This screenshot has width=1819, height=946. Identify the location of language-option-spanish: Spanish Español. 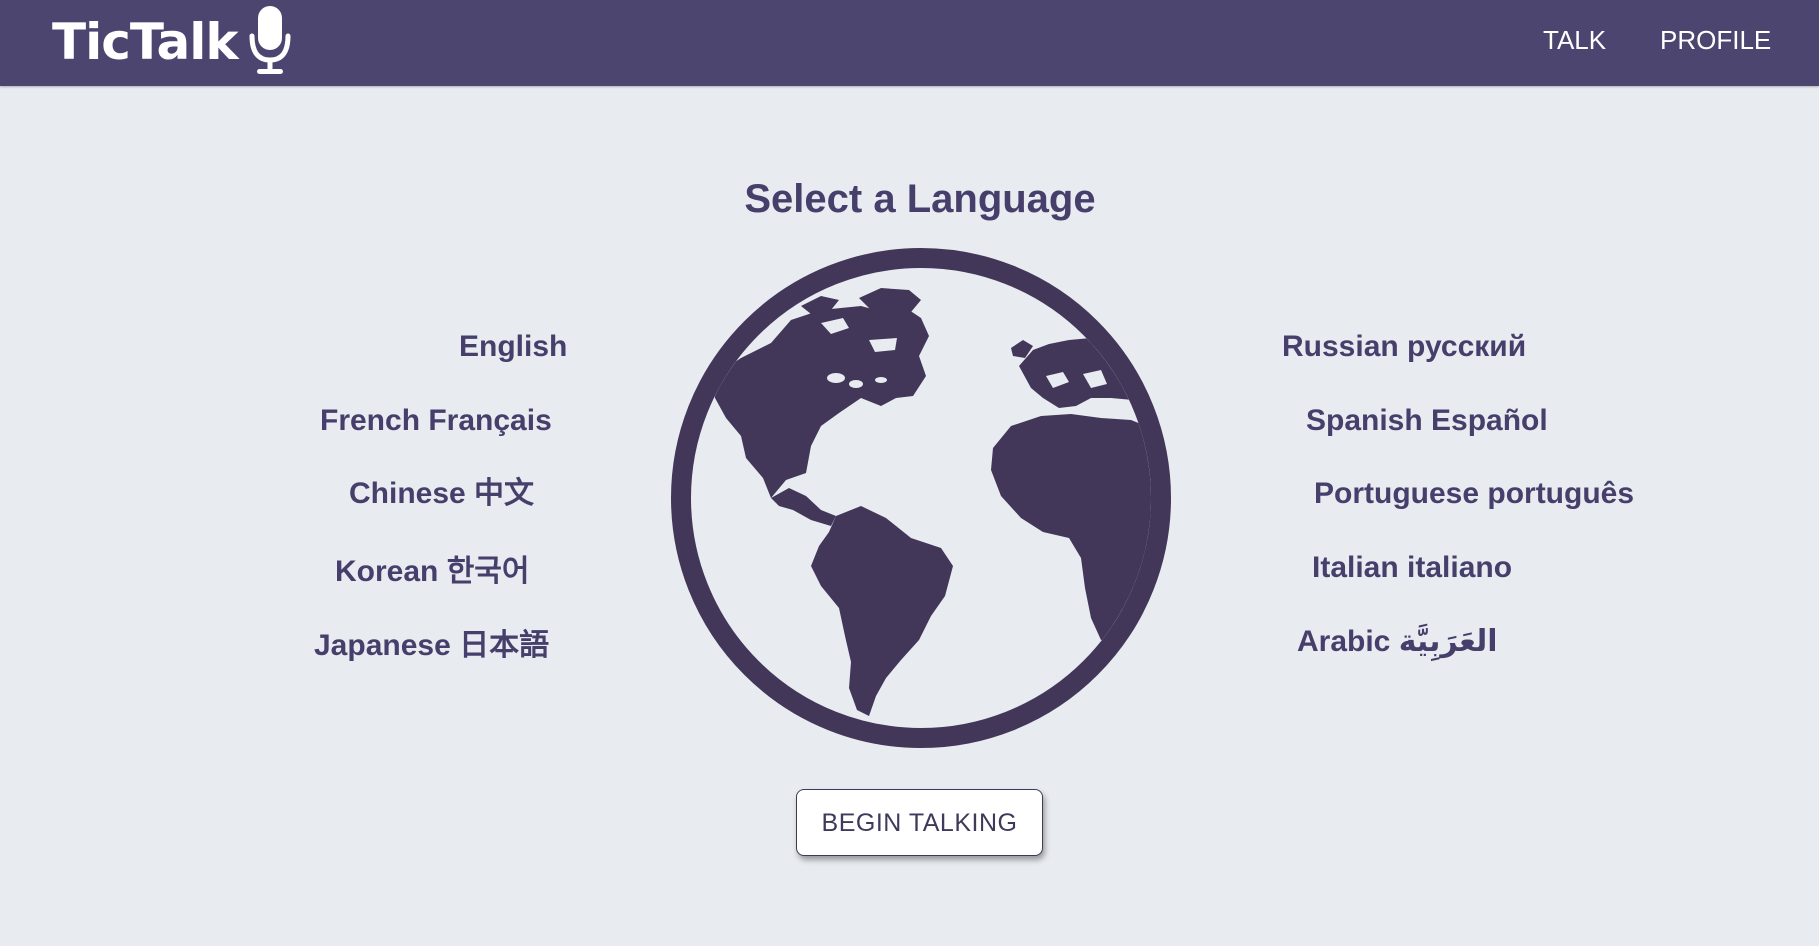
(1427, 421).